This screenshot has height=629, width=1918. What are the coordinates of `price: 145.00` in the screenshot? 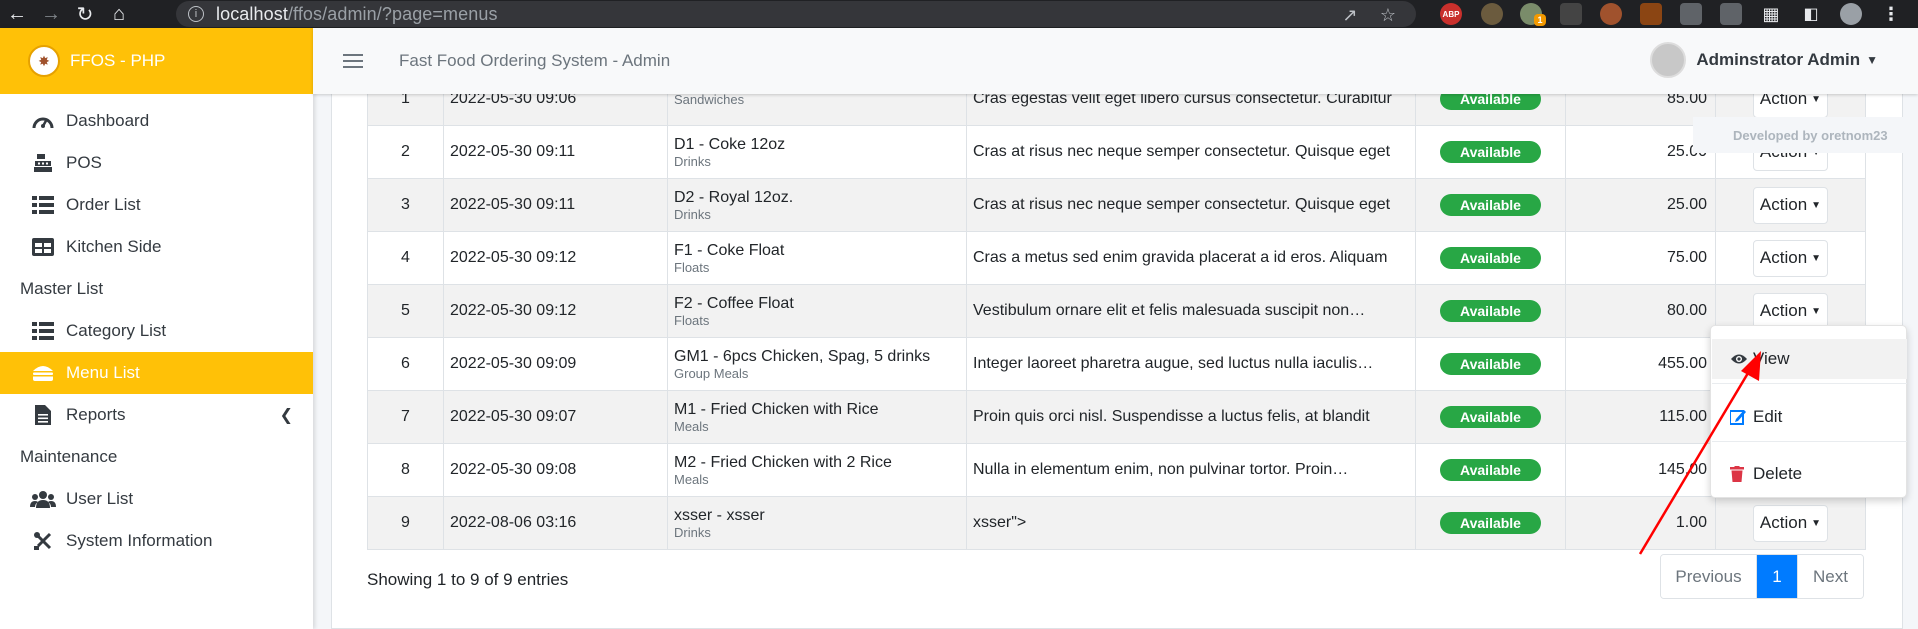 It's located at (1640, 470).